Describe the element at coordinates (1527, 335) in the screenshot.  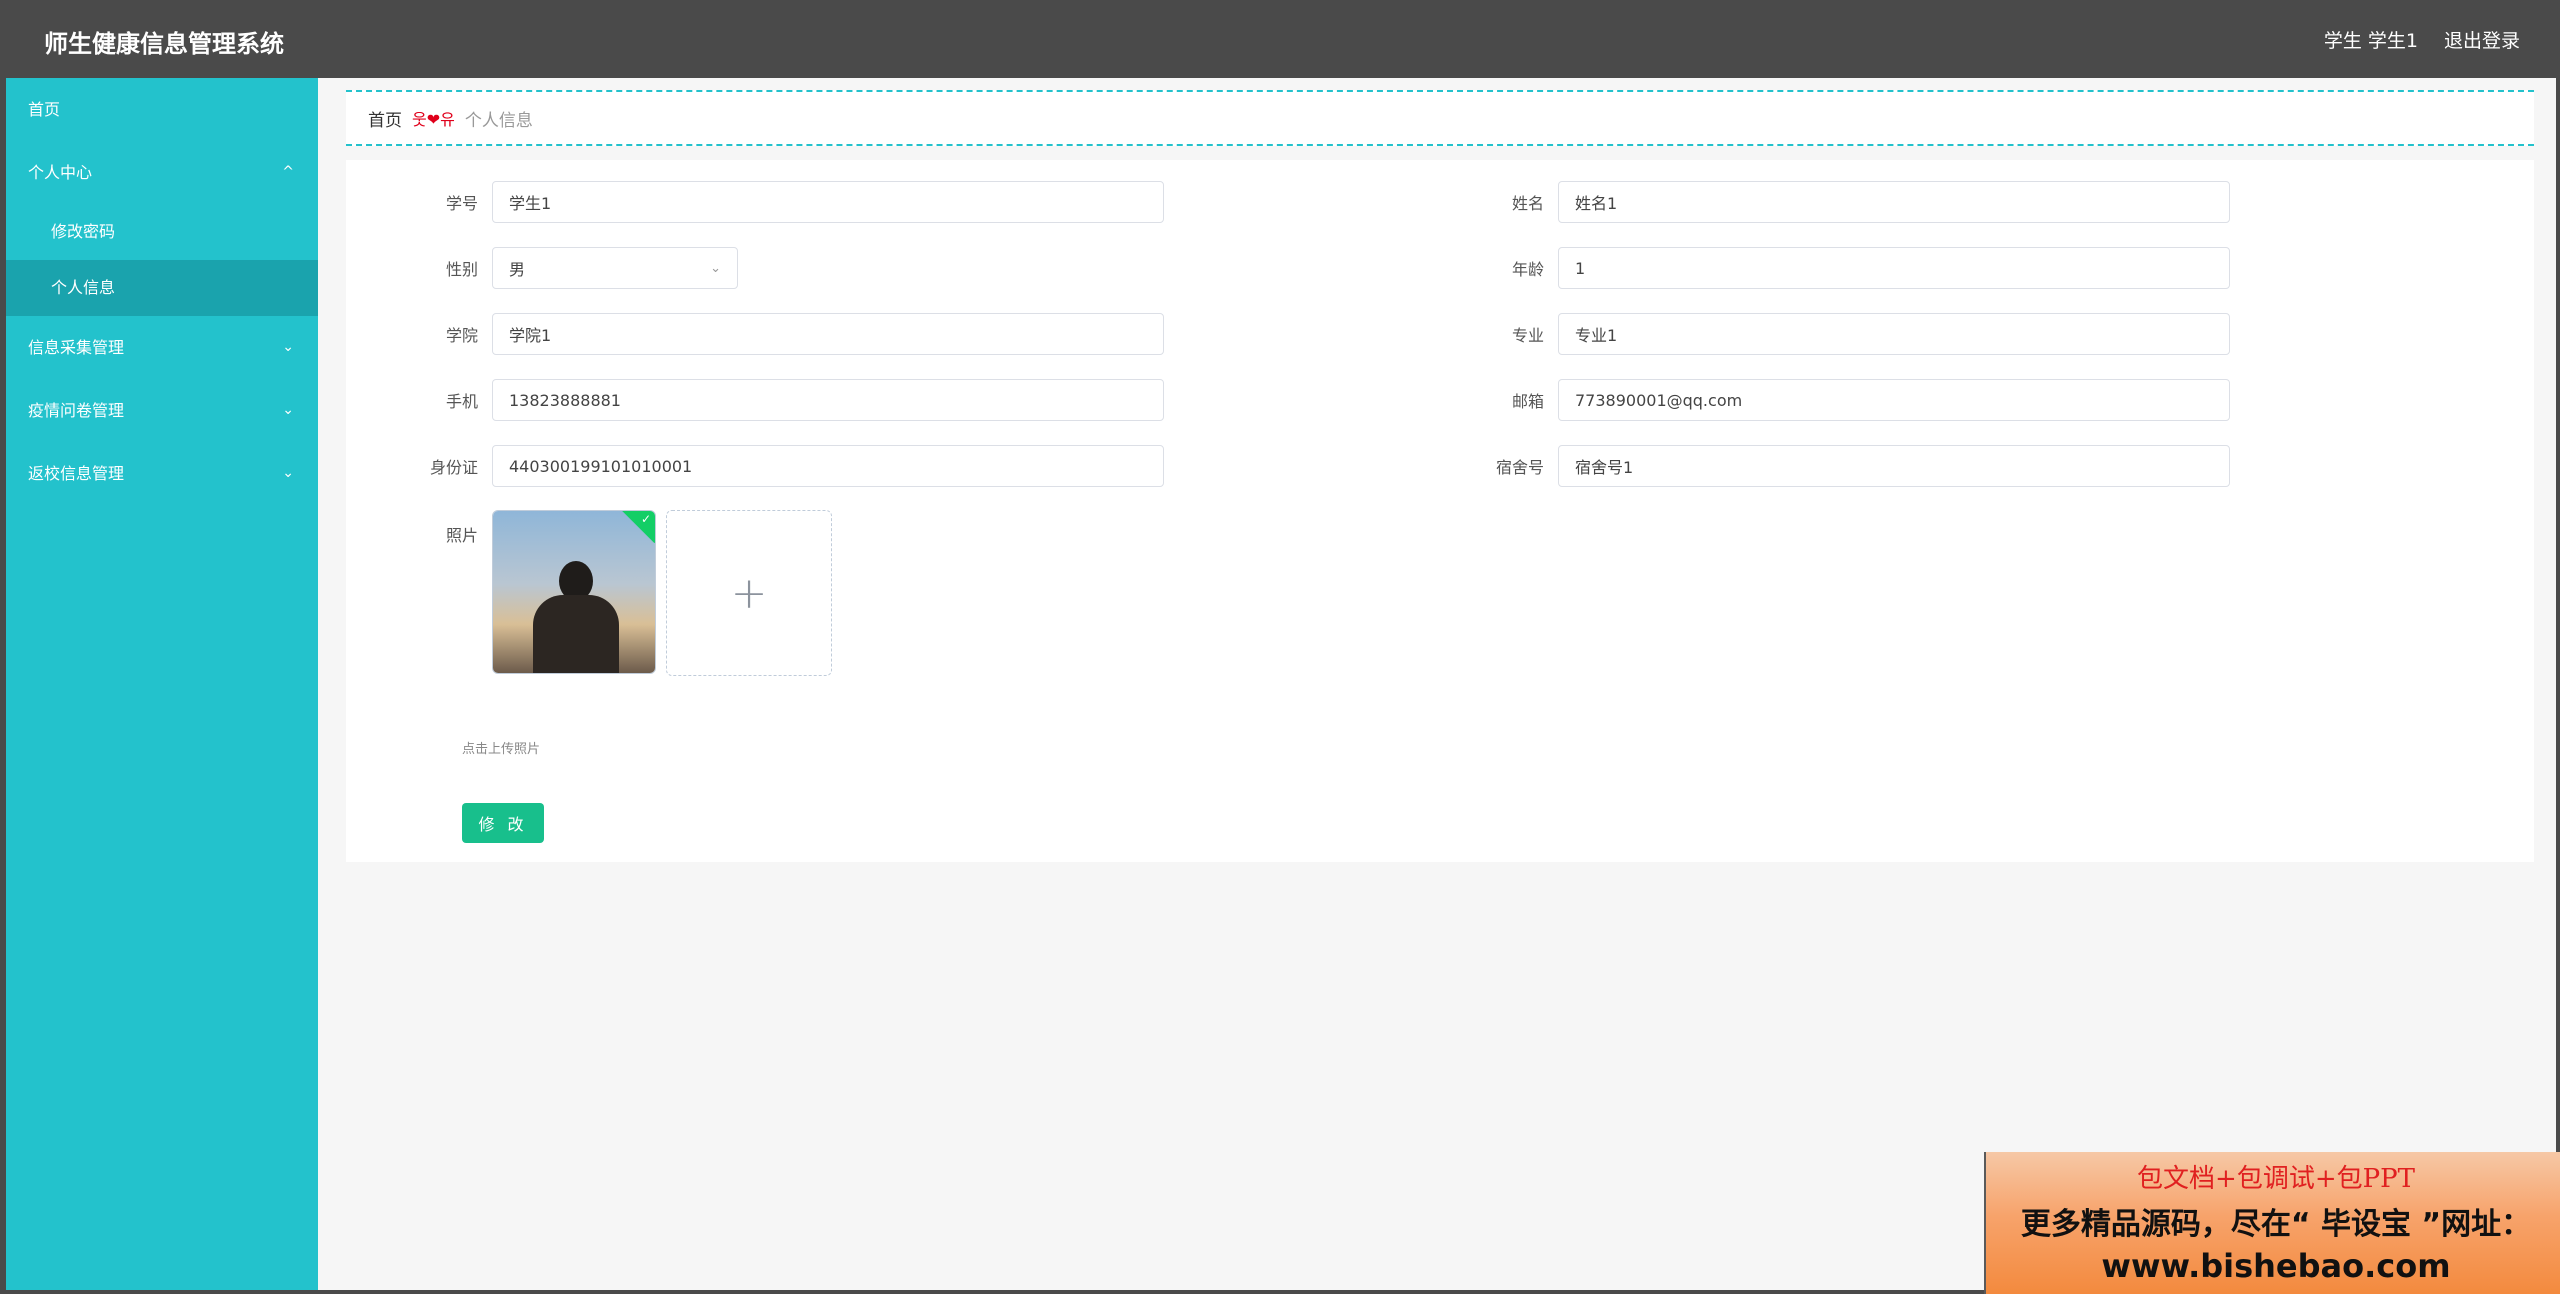
I see `major-label: 专业` at that location.